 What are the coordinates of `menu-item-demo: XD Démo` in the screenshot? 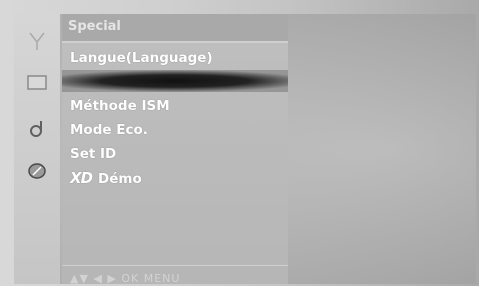 It's located at (106, 178).